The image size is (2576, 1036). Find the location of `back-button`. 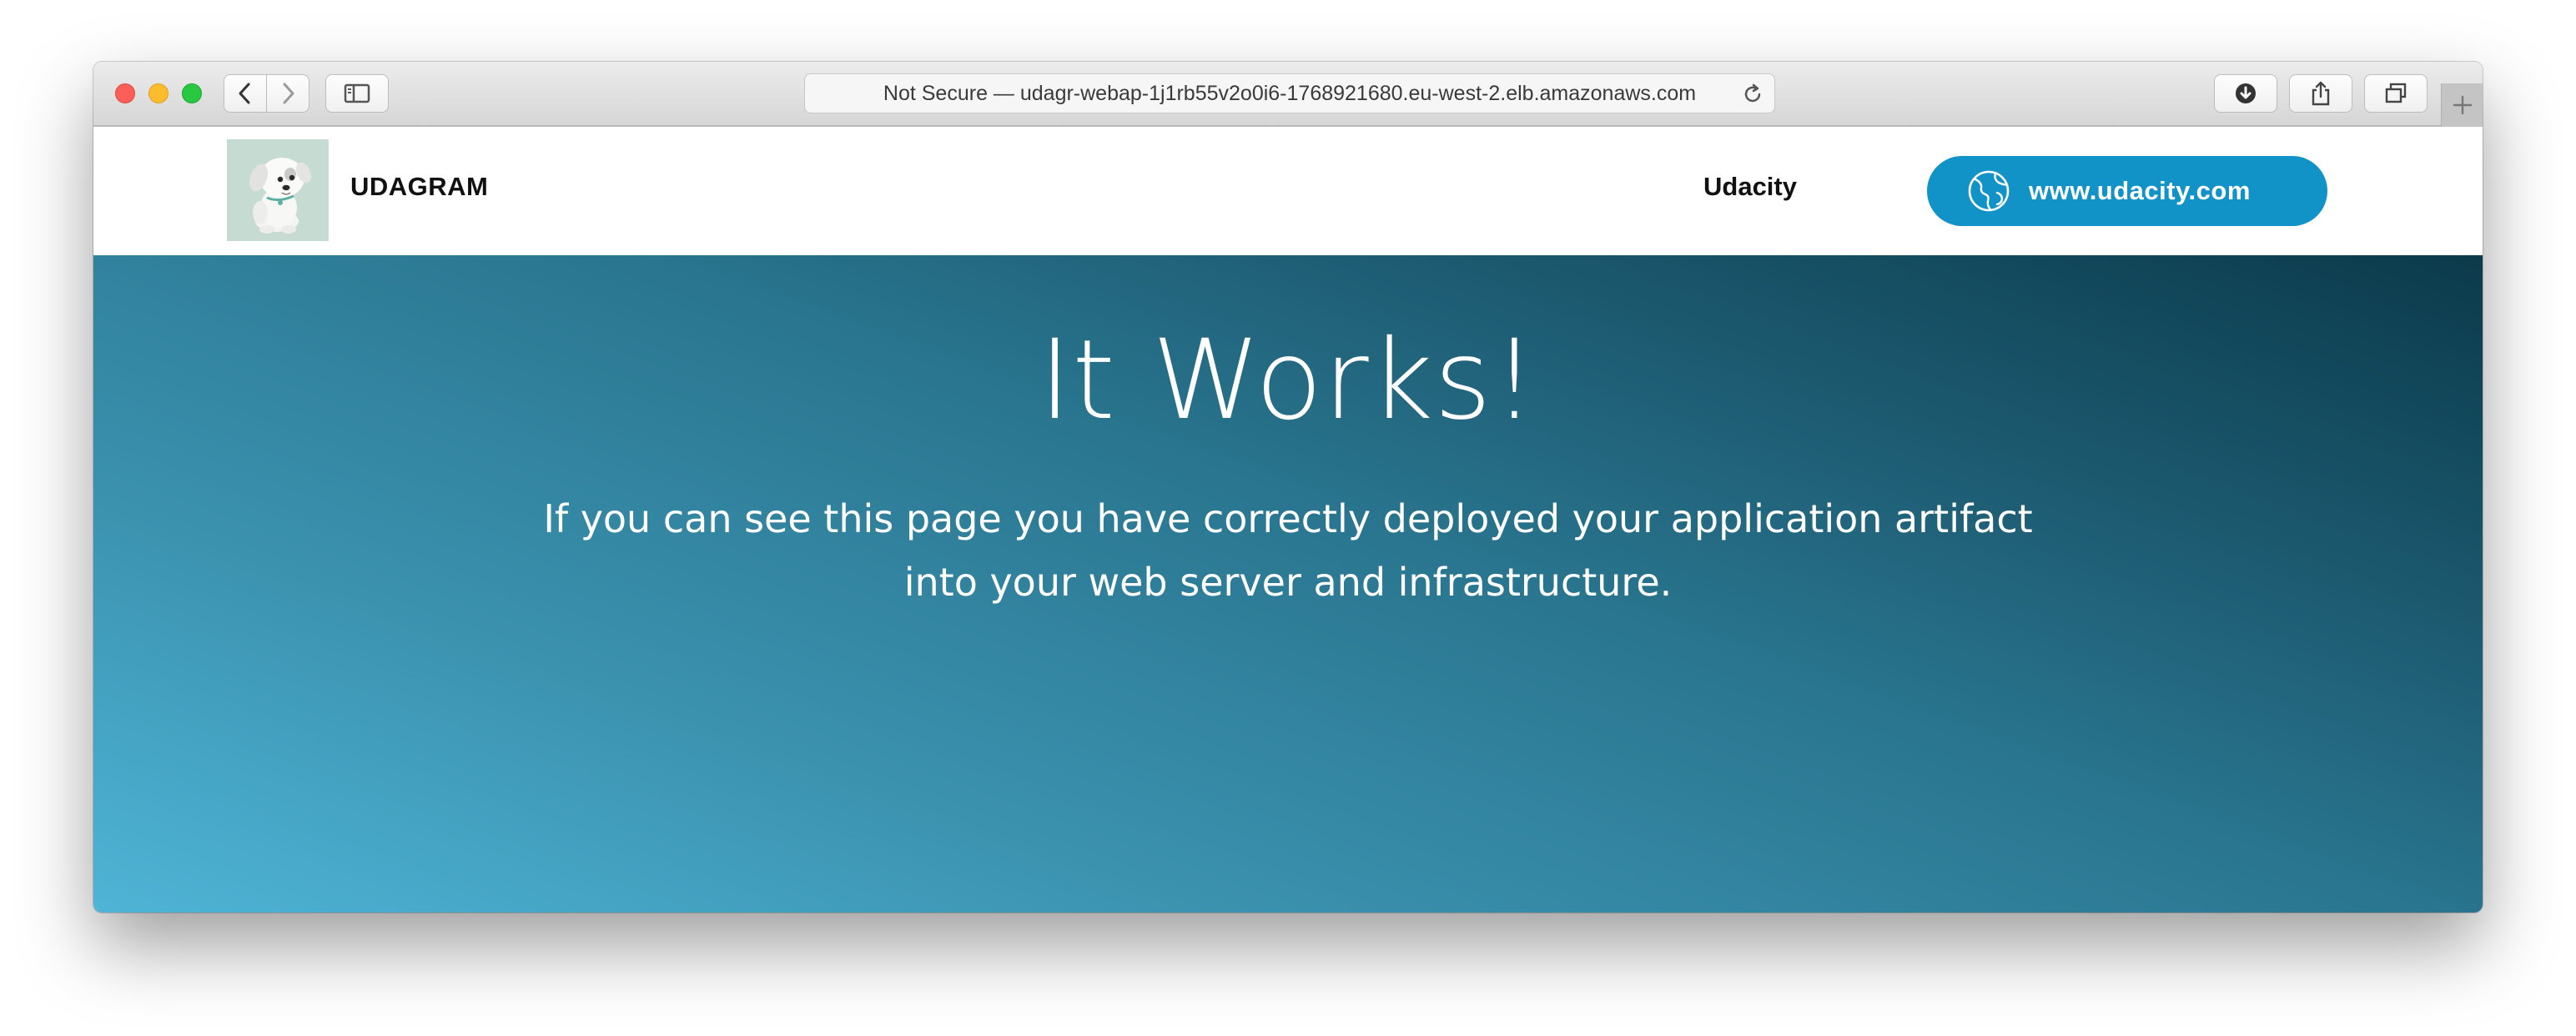

back-button is located at coordinates (245, 93).